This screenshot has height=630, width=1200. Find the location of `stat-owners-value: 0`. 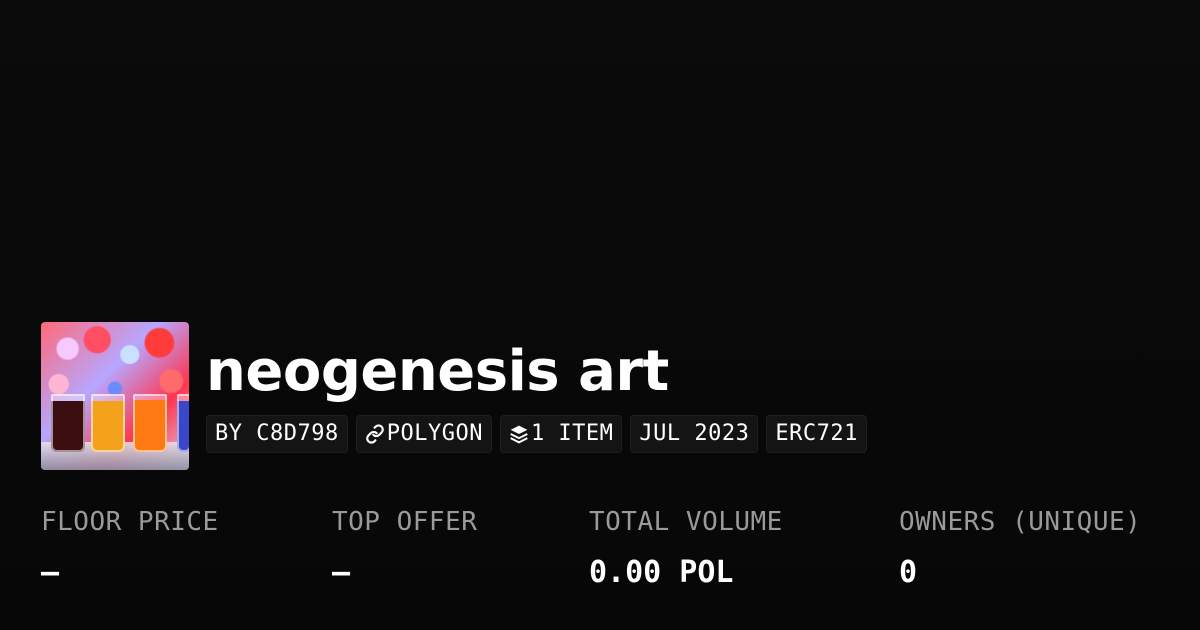

stat-owners-value: 0 is located at coordinates (908, 572).